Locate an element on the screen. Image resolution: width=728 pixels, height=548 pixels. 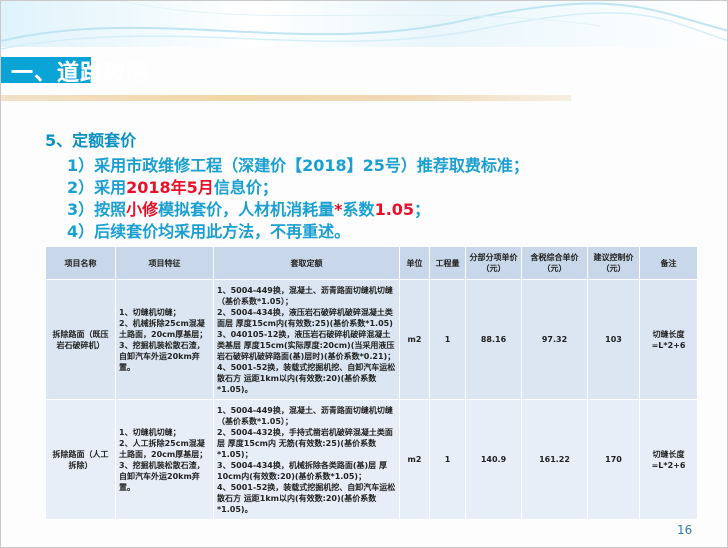
bullet-item-4: 4）后续套价均采用此方法，不再重述。 is located at coordinates (298, 232).